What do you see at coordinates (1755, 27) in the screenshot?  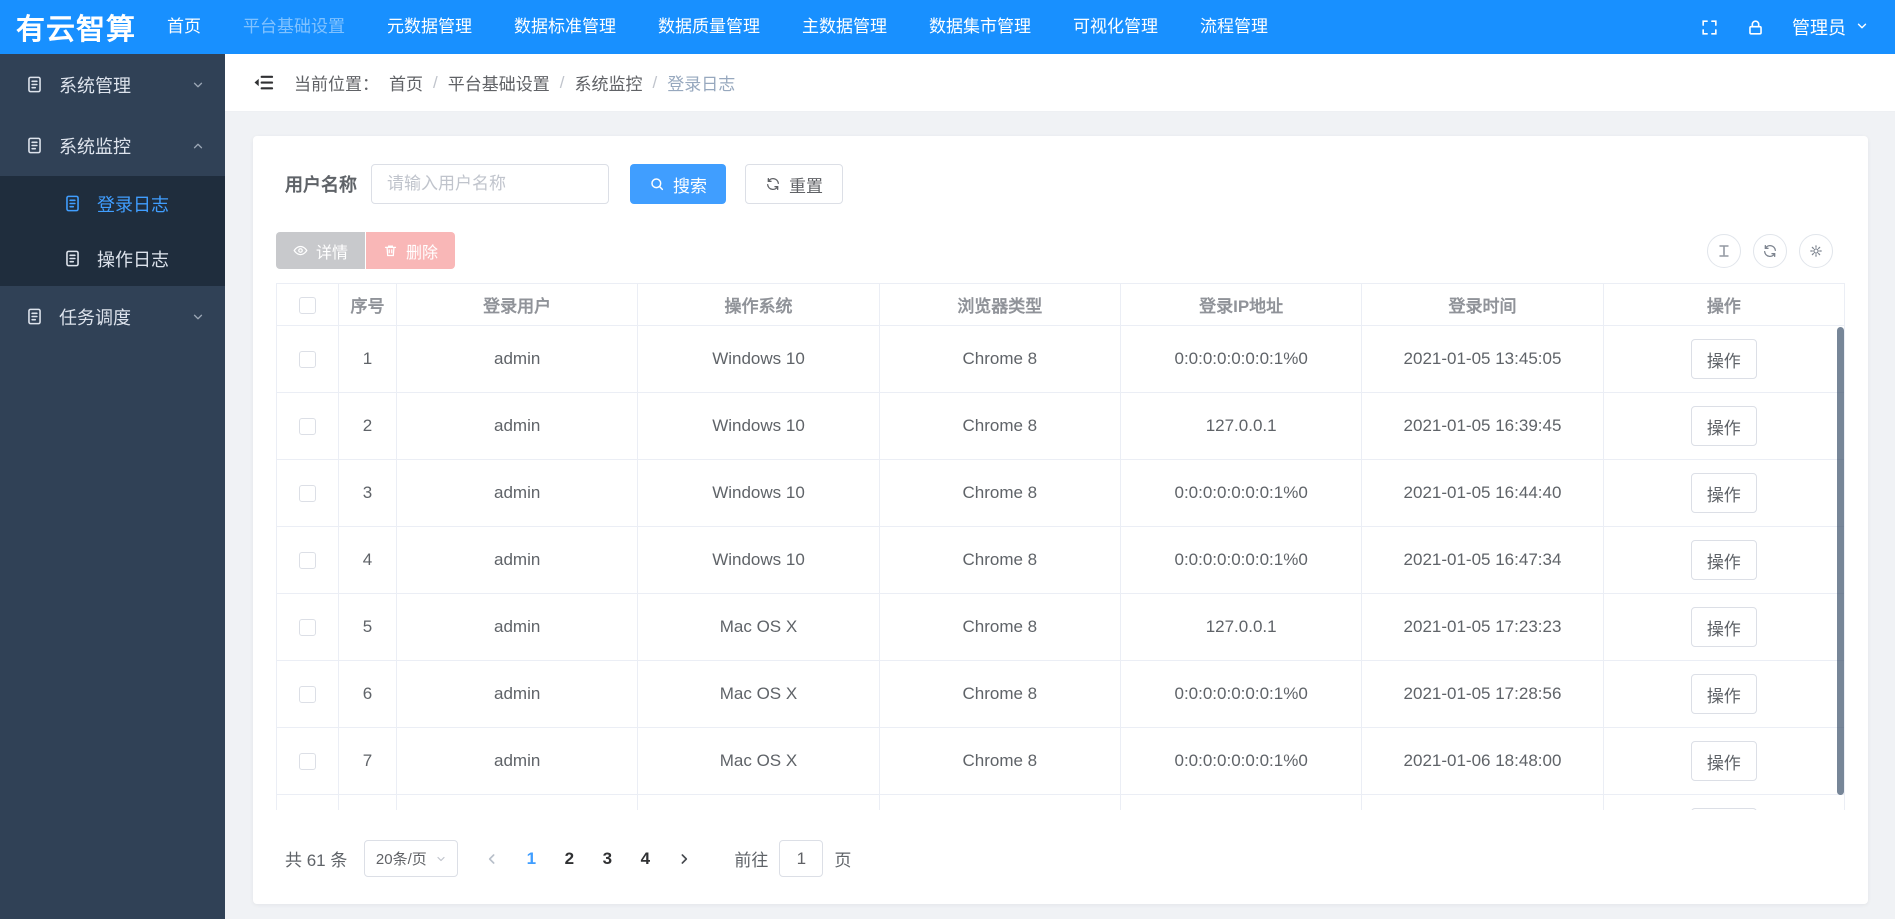 I see `lock-icon` at bounding box center [1755, 27].